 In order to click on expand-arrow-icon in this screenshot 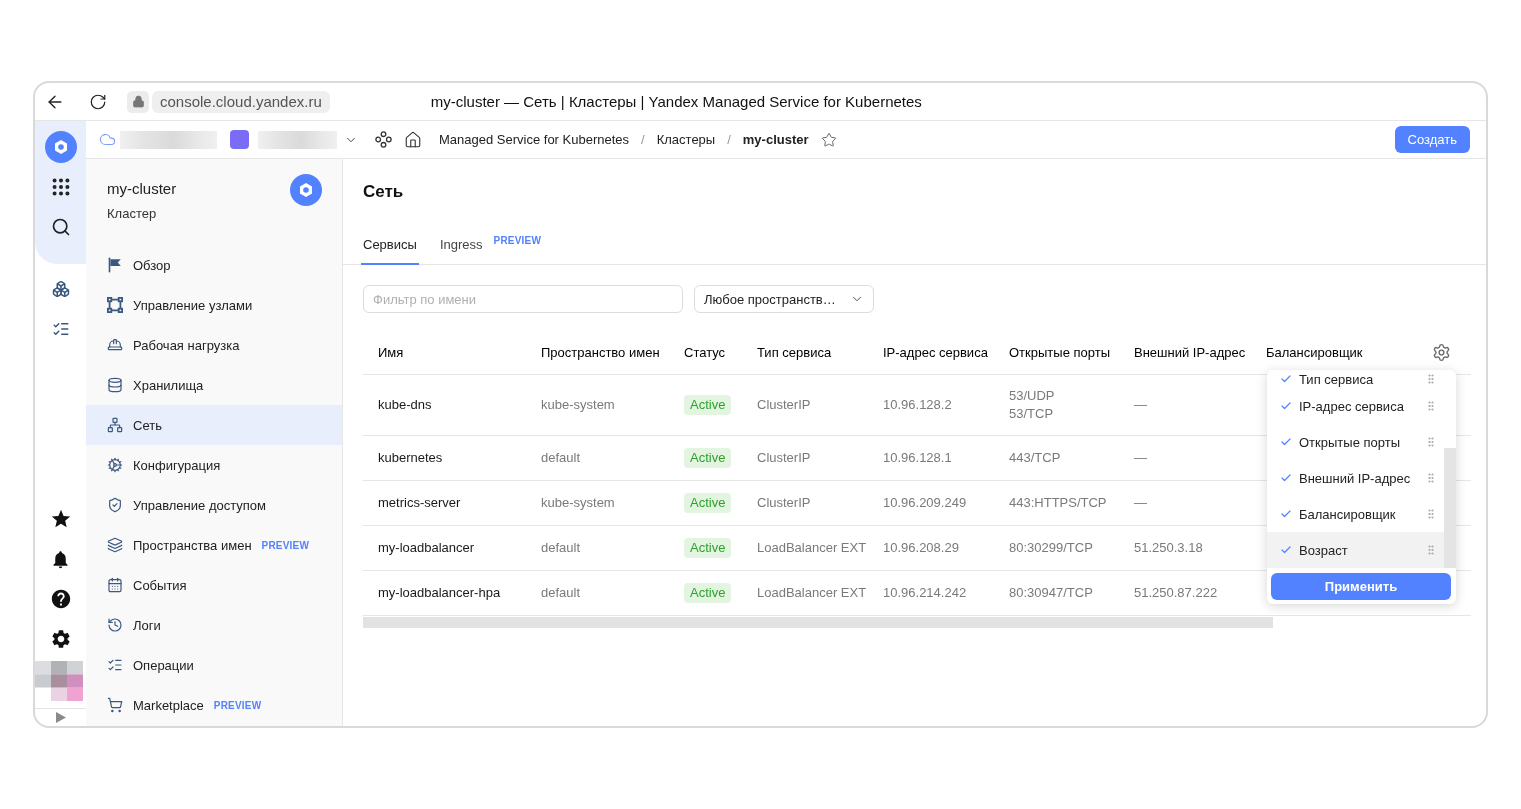, I will do `click(60, 717)`.